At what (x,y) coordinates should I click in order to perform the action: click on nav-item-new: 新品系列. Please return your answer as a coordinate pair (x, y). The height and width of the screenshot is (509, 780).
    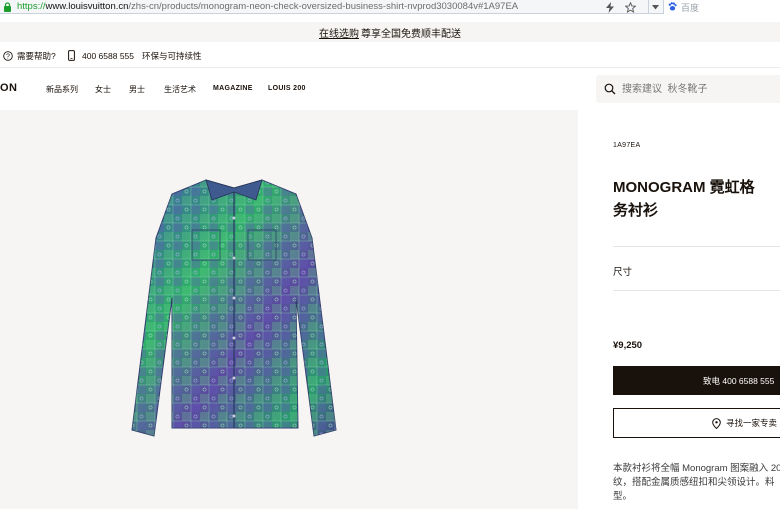
    Looking at the image, I should click on (62, 89).